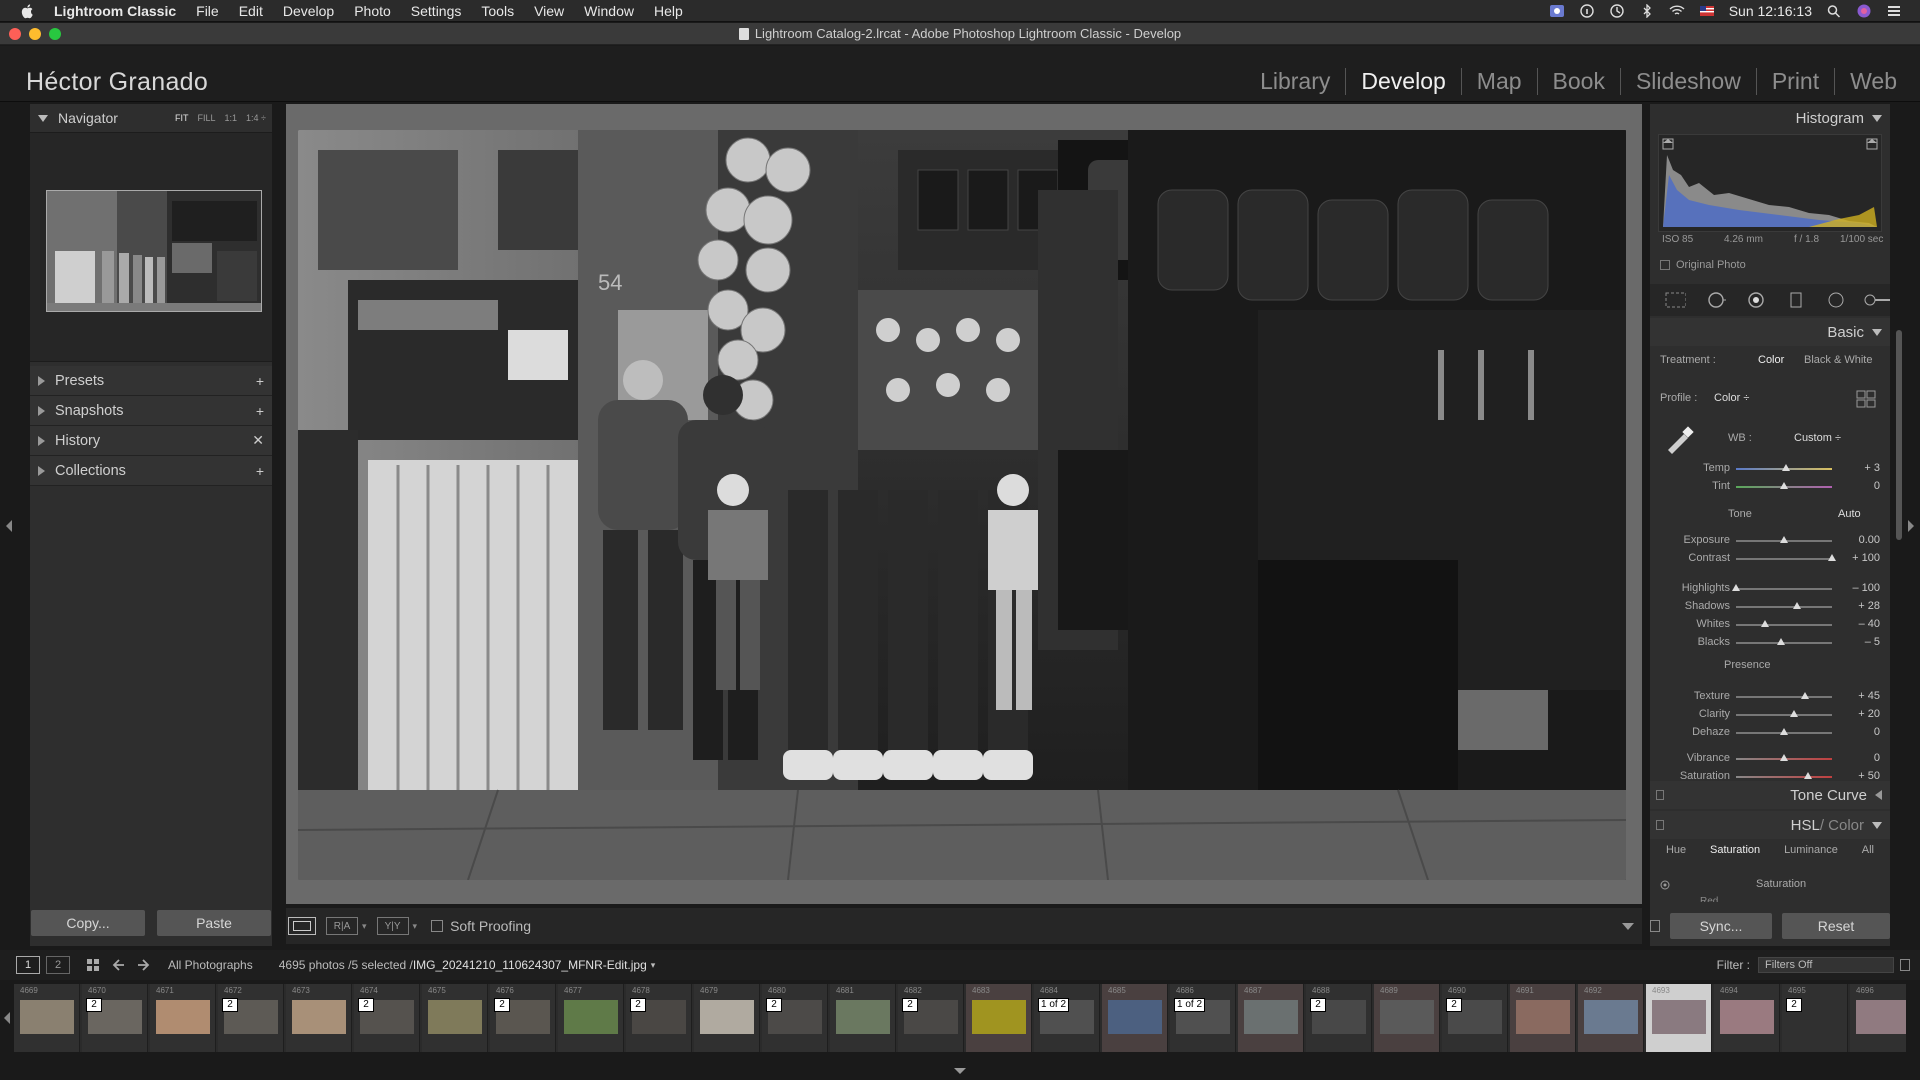 This screenshot has width=1920, height=1080. I want to click on profile-browser-icon, so click(1866, 399).